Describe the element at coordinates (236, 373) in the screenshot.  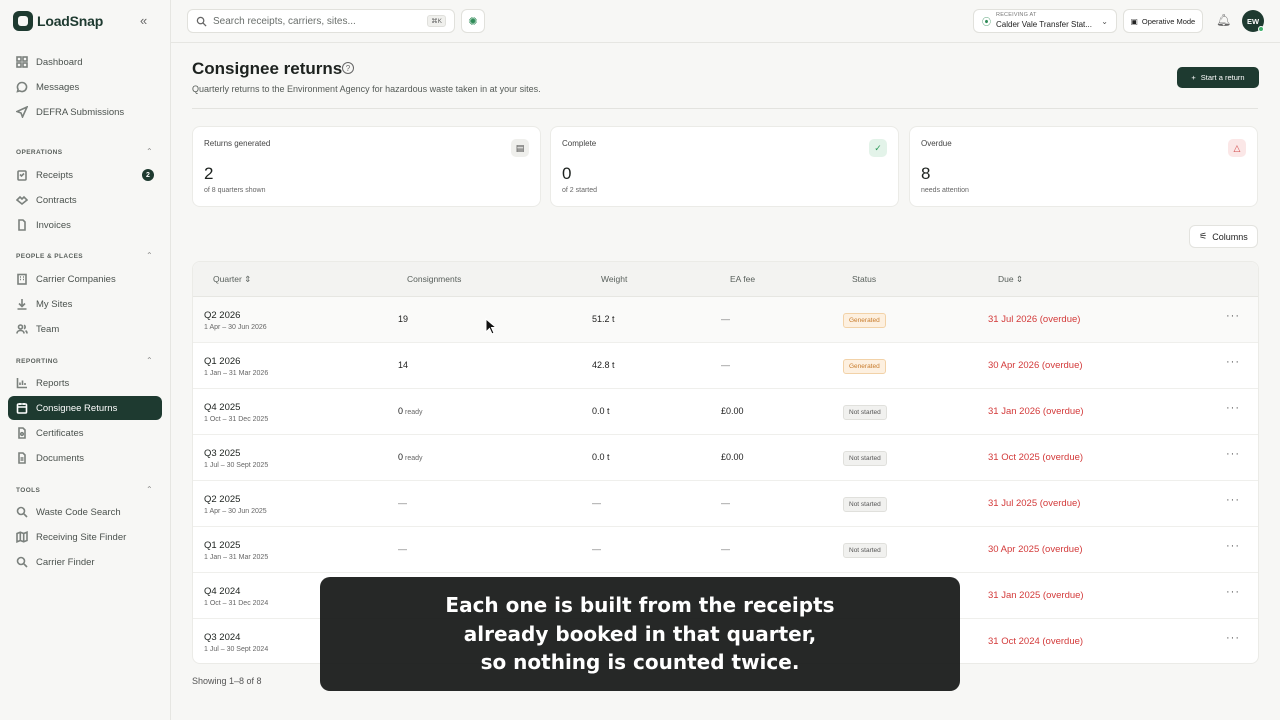
I see `quarter-range: 1 Jan – 31 Mar 2026` at that location.